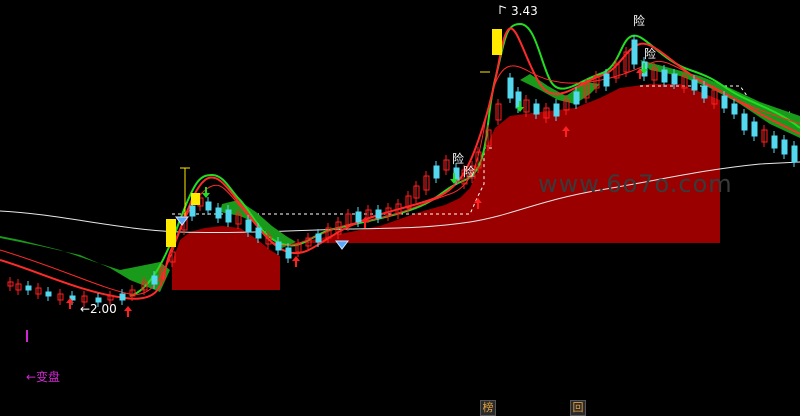 The width and height of the screenshot is (800, 416). I want to click on change-point-marker: ←变盘, so click(43, 377).